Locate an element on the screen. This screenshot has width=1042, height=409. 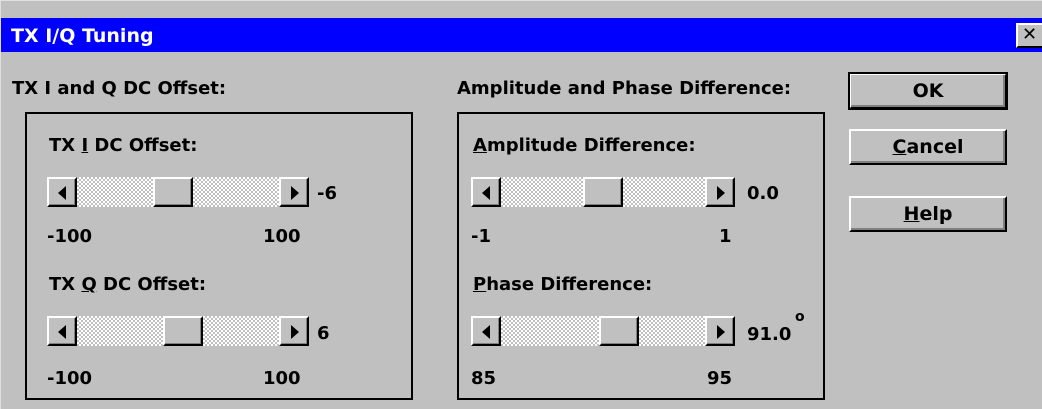
i-offset-min-label: -100 is located at coordinates (70, 236).